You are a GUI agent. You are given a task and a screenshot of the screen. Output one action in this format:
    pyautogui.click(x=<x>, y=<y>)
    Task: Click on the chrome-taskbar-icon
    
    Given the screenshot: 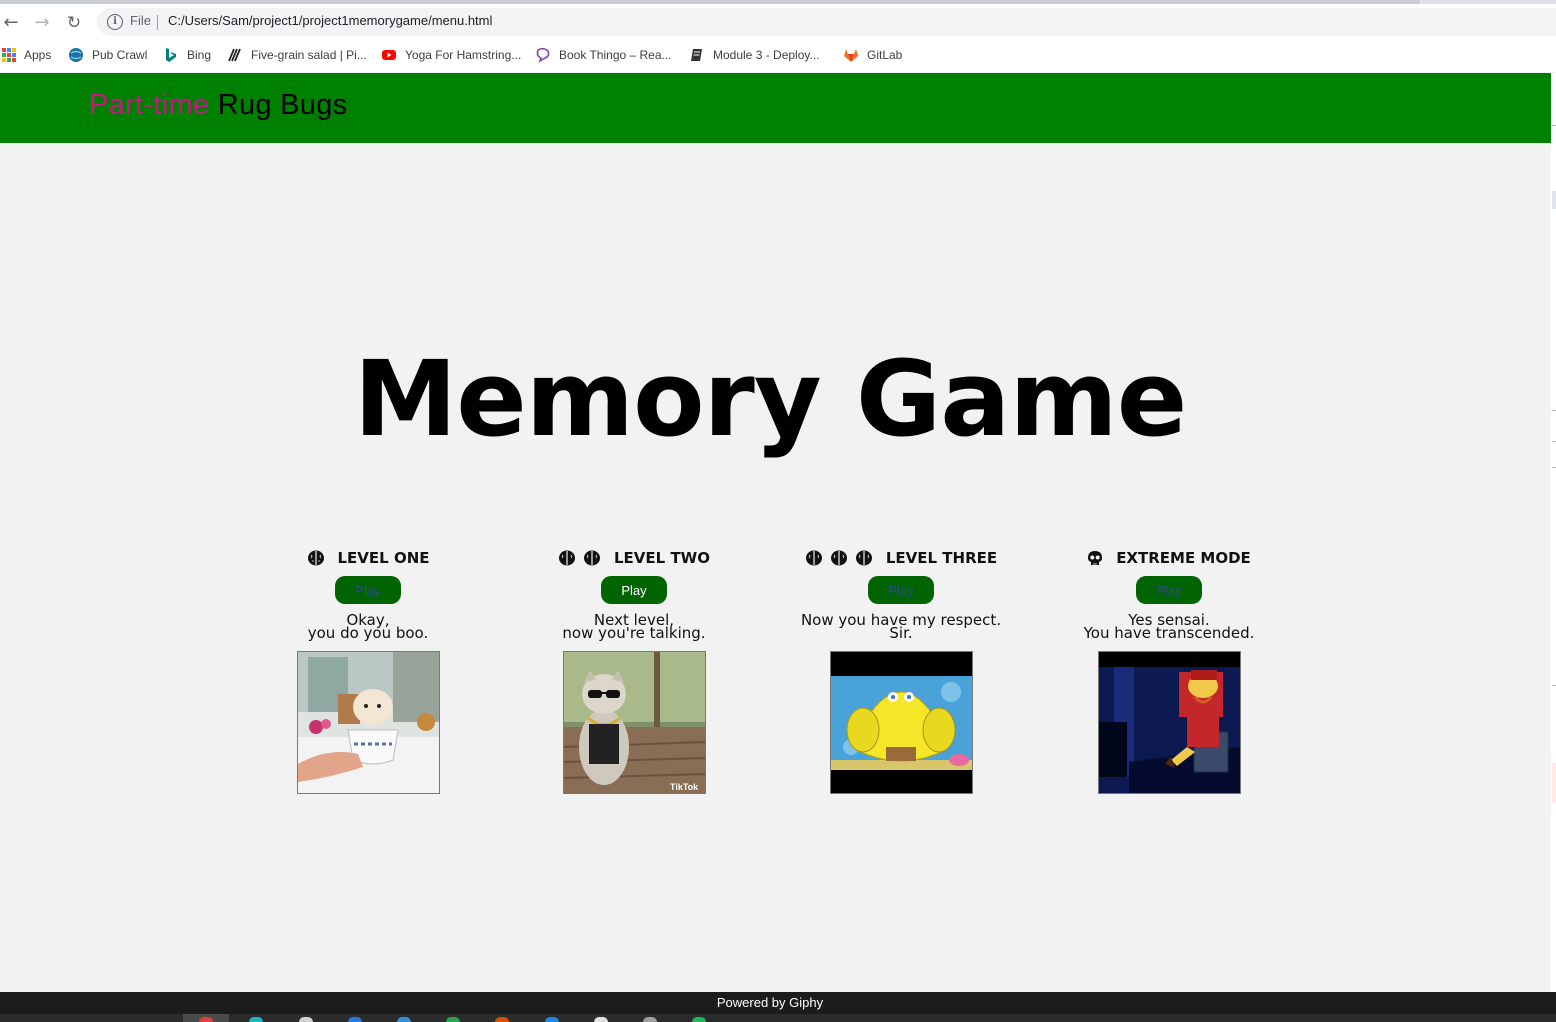 What is the action you would take?
    pyautogui.click(x=206, y=1019)
    